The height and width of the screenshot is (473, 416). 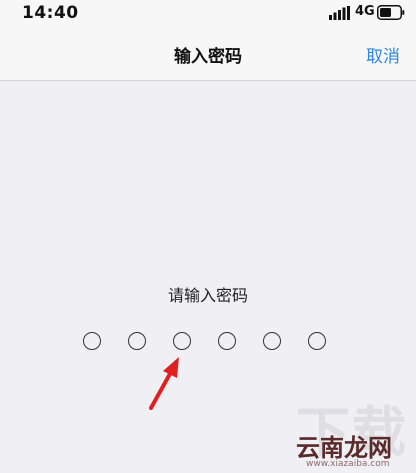 I want to click on status-bar: 14:40 4G, so click(x=208, y=14).